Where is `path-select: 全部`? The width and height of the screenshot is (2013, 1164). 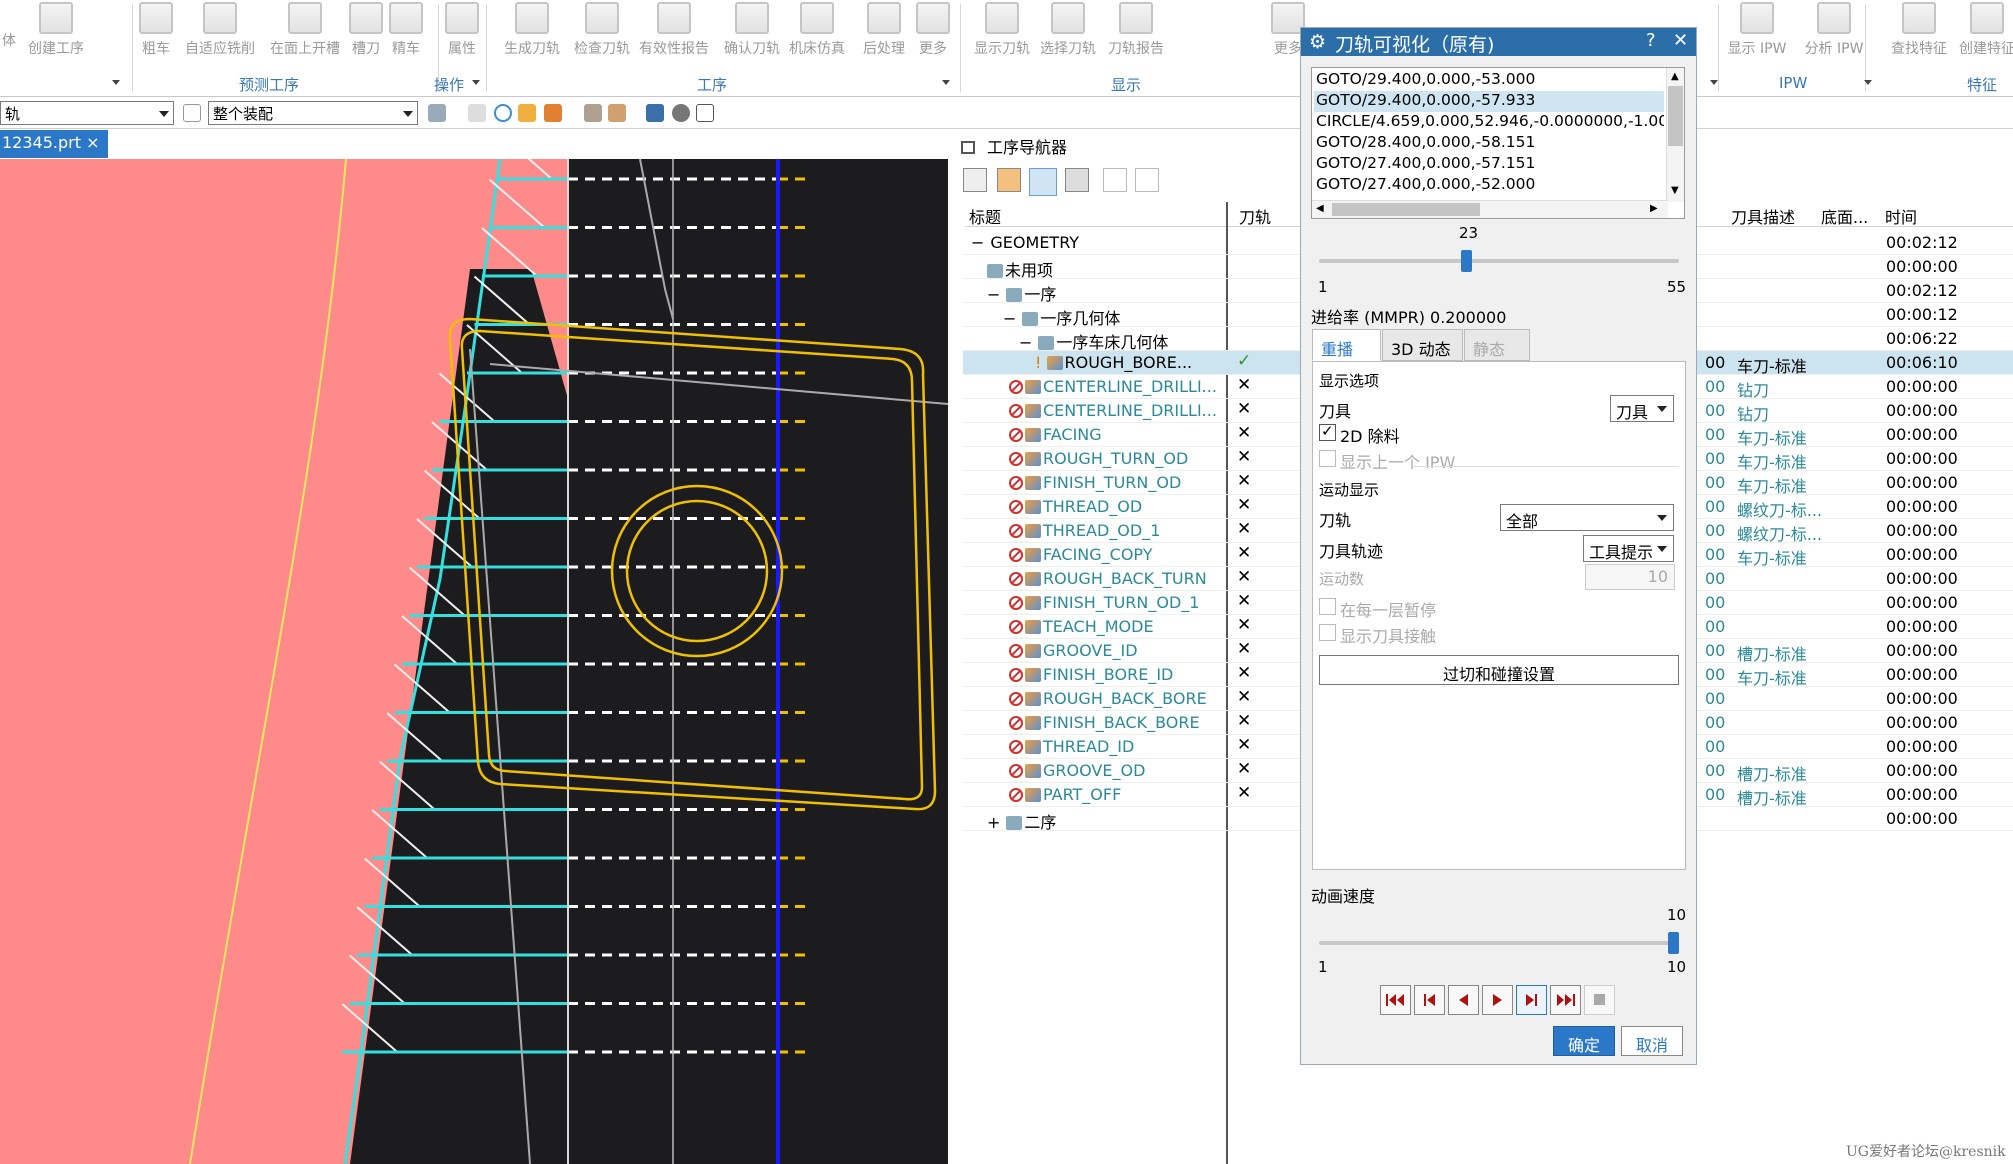
path-select: 全部 is located at coordinates (1587, 517).